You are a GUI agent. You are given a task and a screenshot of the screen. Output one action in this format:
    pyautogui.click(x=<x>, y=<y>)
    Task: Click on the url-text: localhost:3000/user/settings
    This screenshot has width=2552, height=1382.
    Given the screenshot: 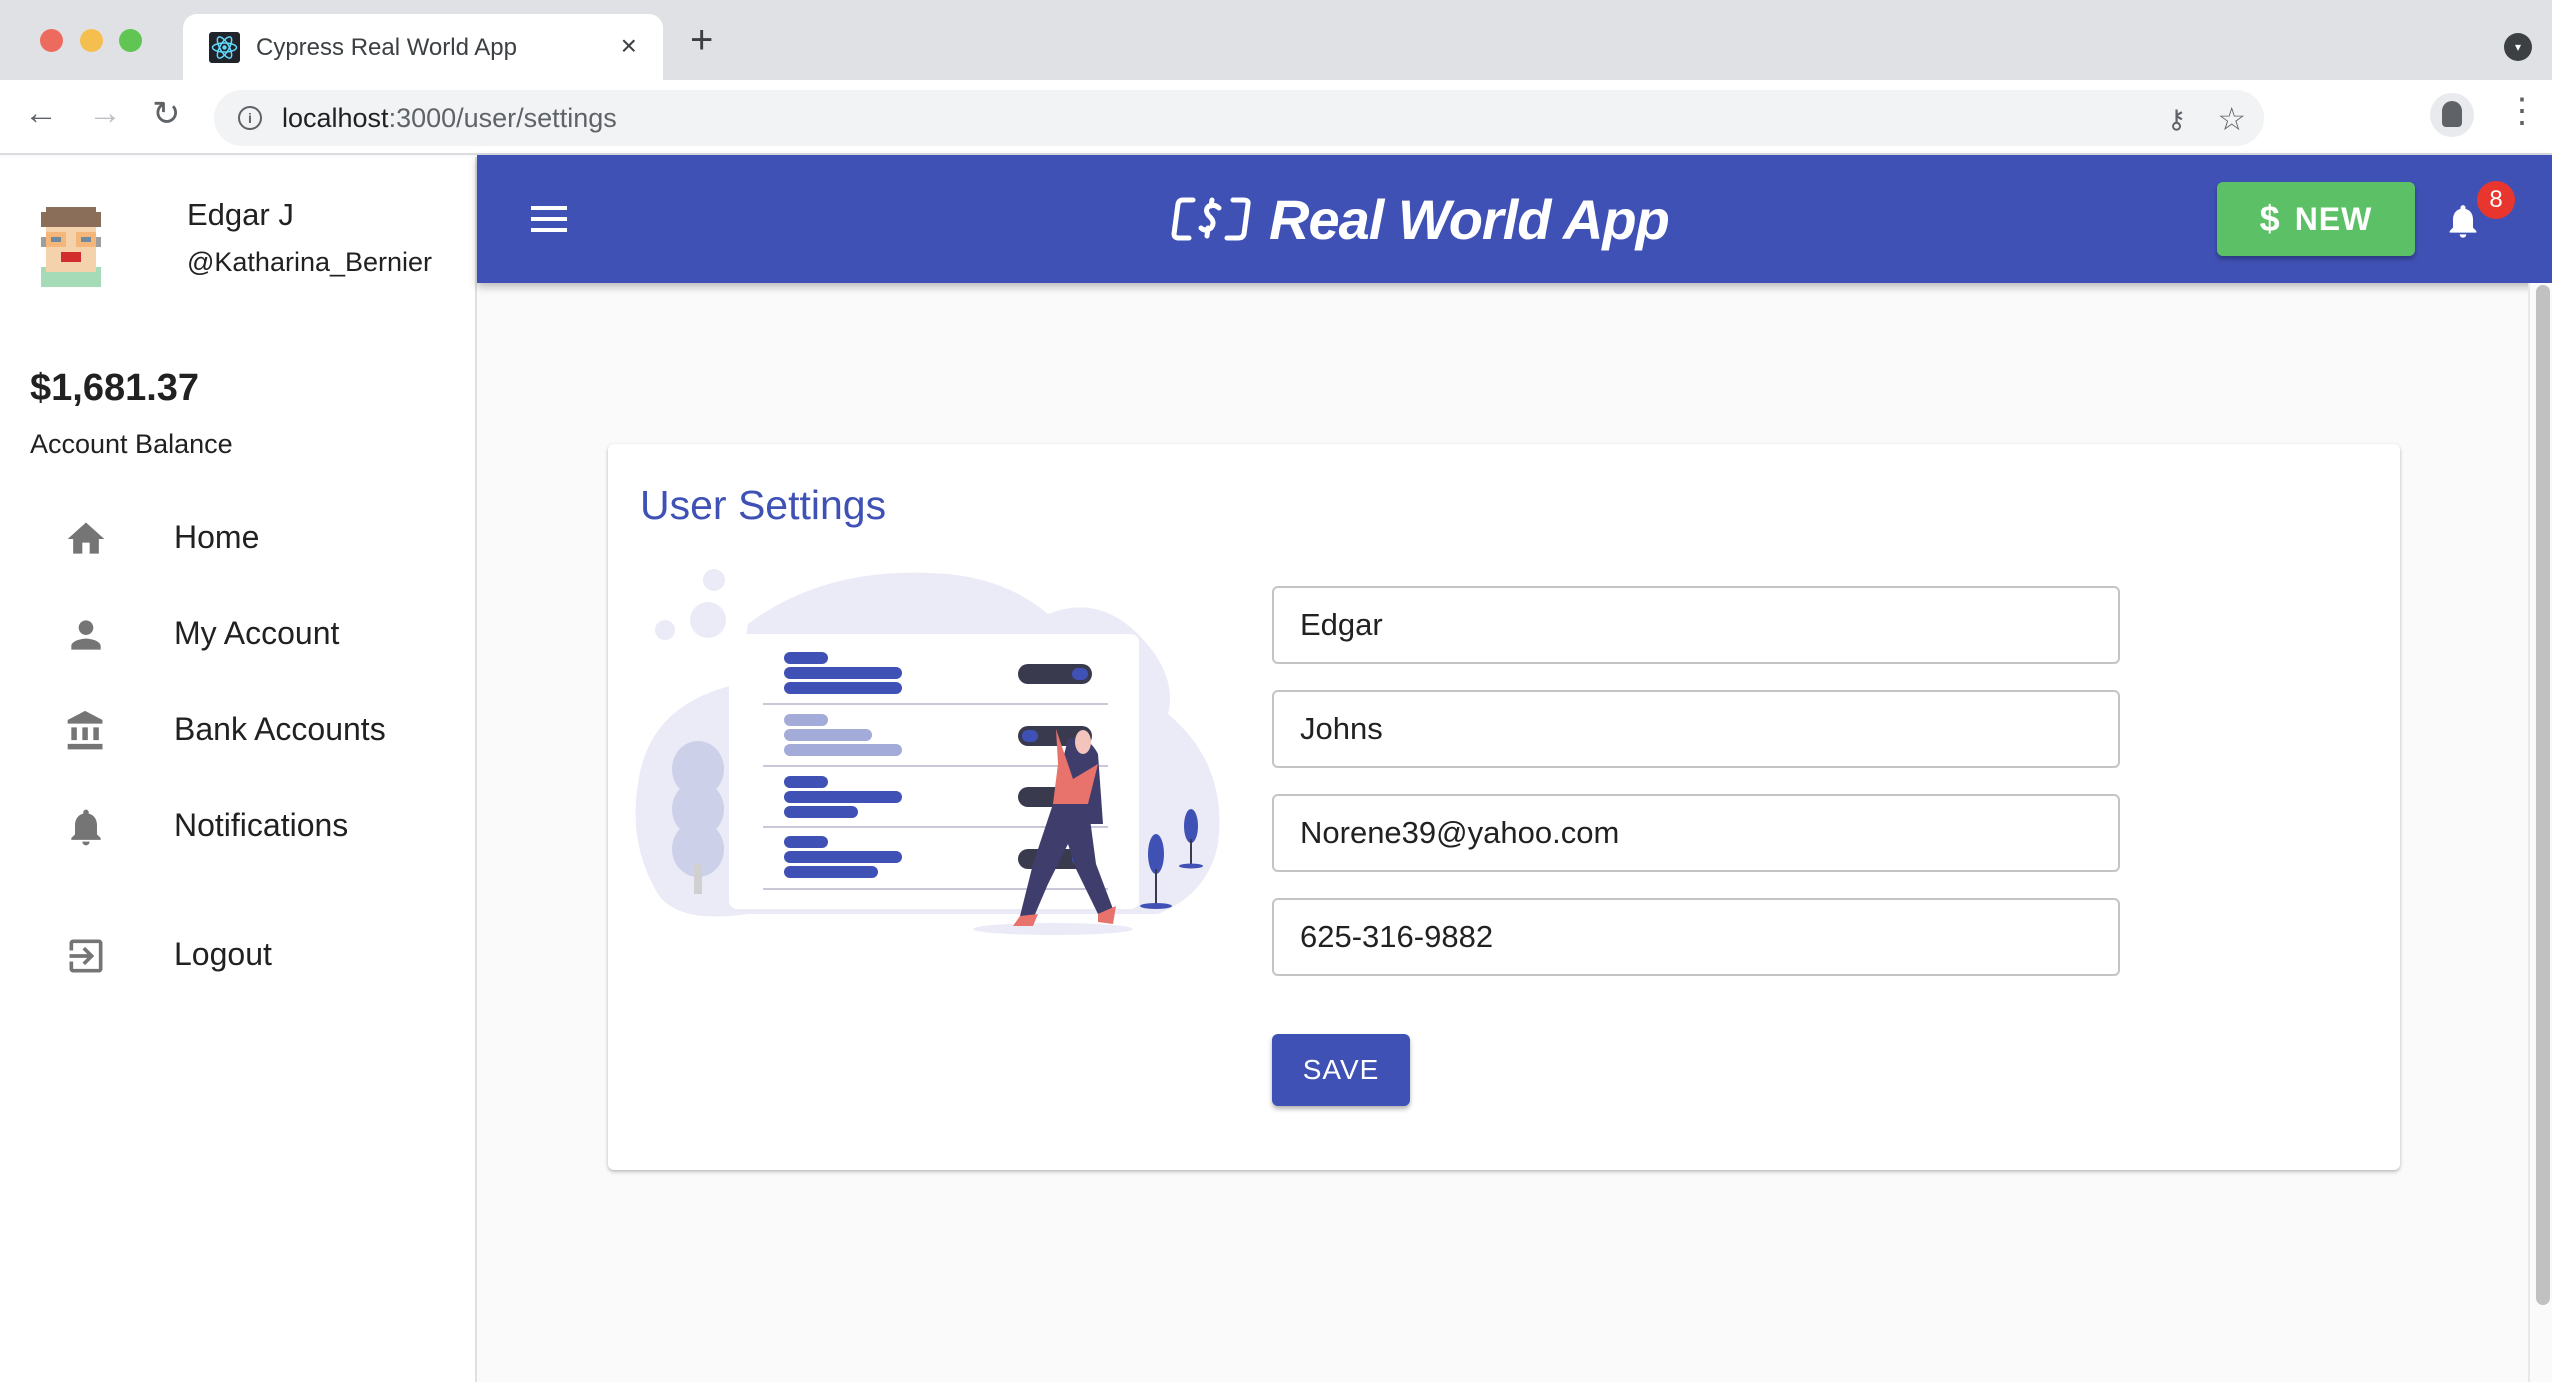 What is the action you would take?
    pyautogui.click(x=449, y=118)
    